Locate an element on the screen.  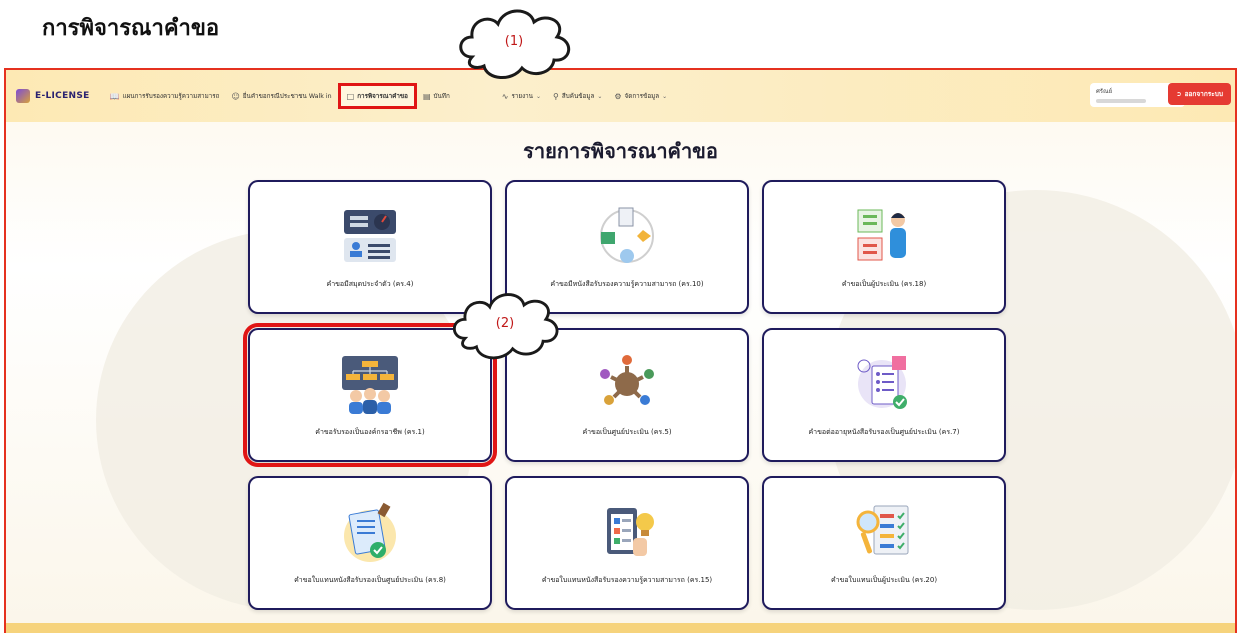
brand-name: E-LICENSE is located at coordinates (62, 96).